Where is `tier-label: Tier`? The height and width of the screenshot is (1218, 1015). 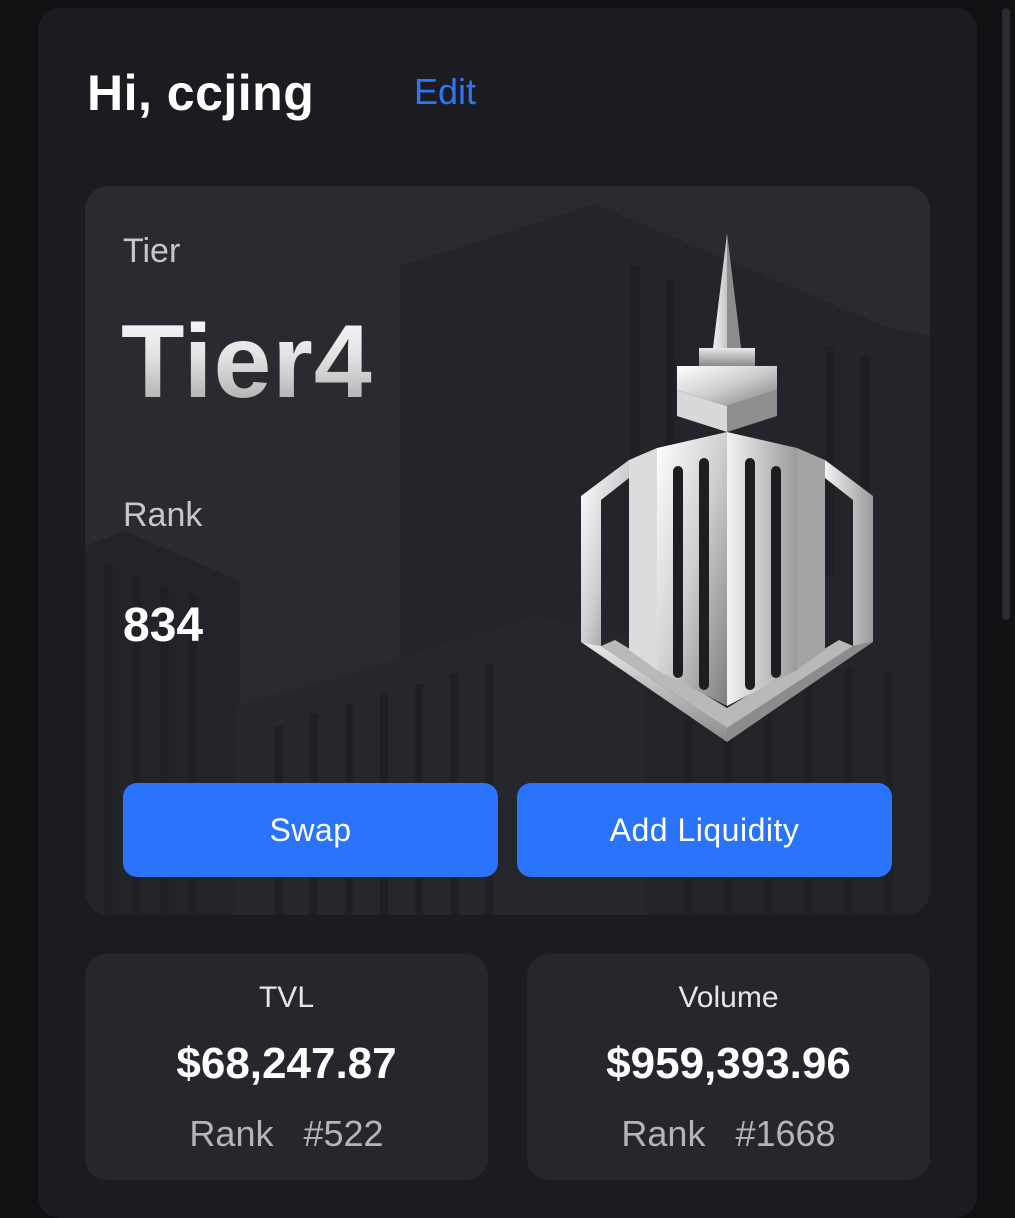 tier-label: Tier is located at coordinates (152, 251).